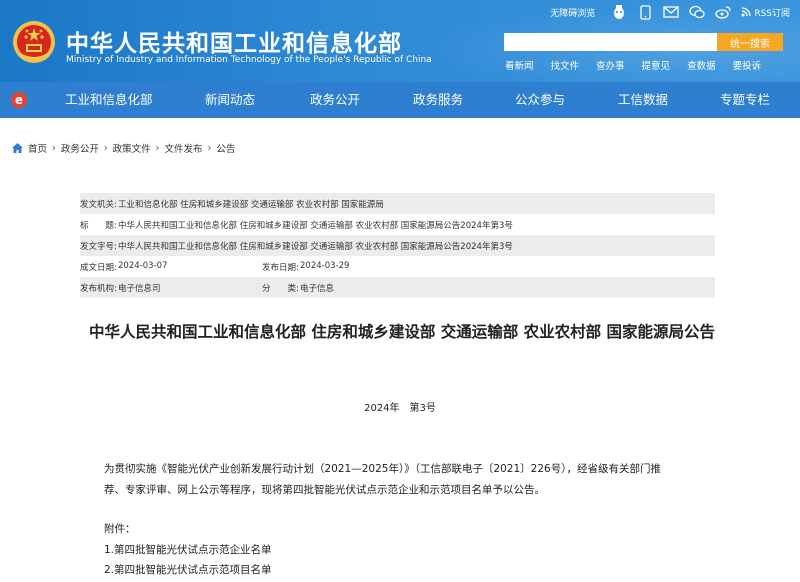  What do you see at coordinates (98, 288) in the screenshot?
I see `org-label: 发布机构:` at bounding box center [98, 288].